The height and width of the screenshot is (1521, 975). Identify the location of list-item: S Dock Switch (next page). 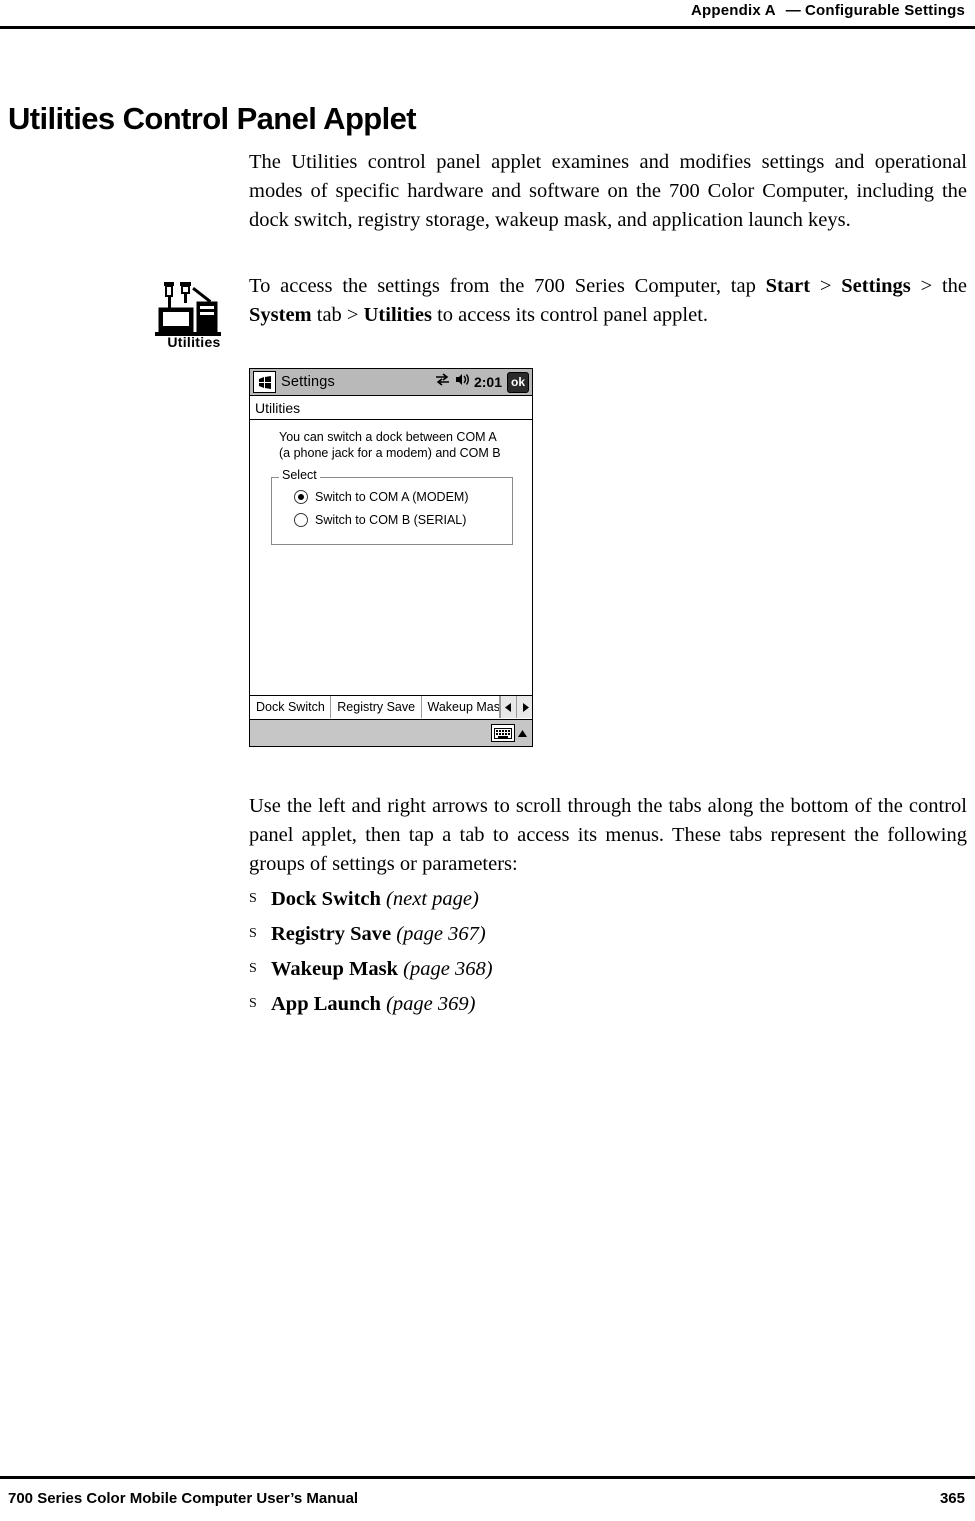
(599, 899).